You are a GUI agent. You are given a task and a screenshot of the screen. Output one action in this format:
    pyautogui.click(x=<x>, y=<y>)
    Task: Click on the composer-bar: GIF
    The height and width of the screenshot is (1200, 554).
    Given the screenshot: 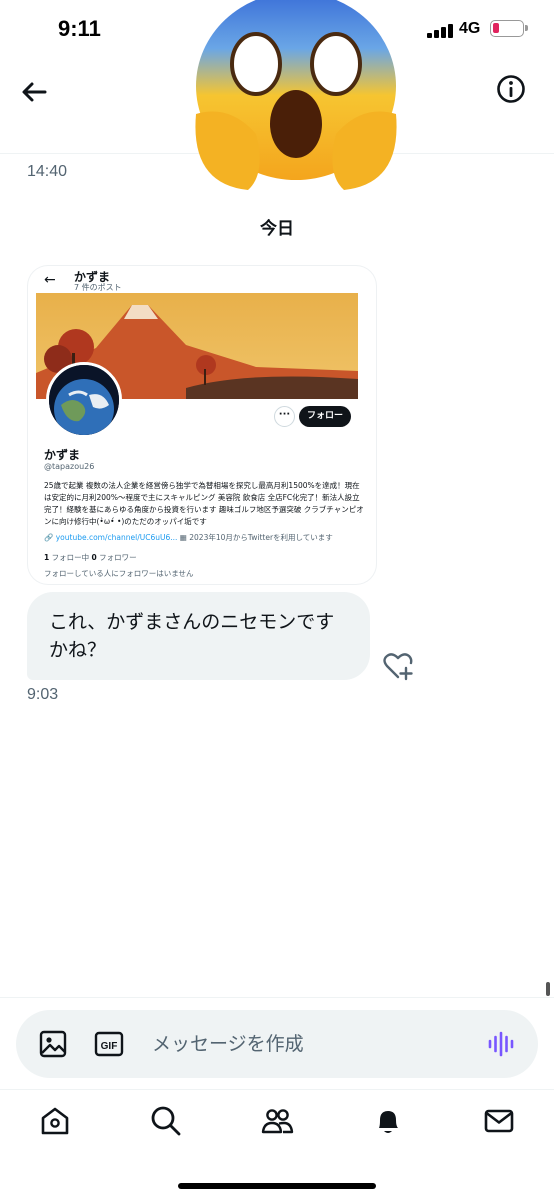 What is the action you would take?
    pyautogui.click(x=277, y=1043)
    